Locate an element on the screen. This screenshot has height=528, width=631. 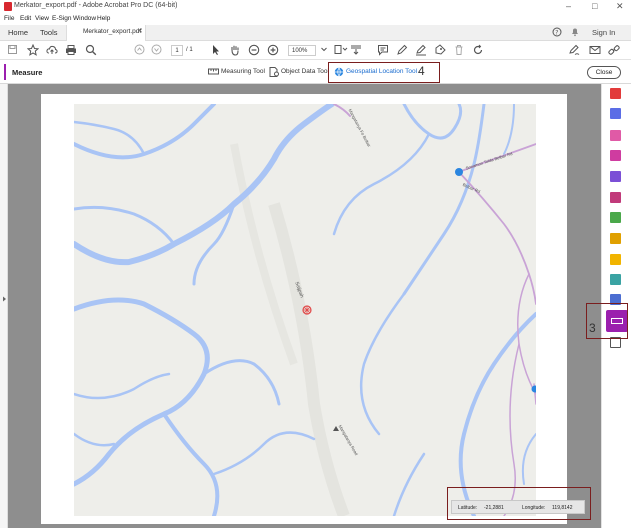
object-data-icon is located at coordinates (274, 72).